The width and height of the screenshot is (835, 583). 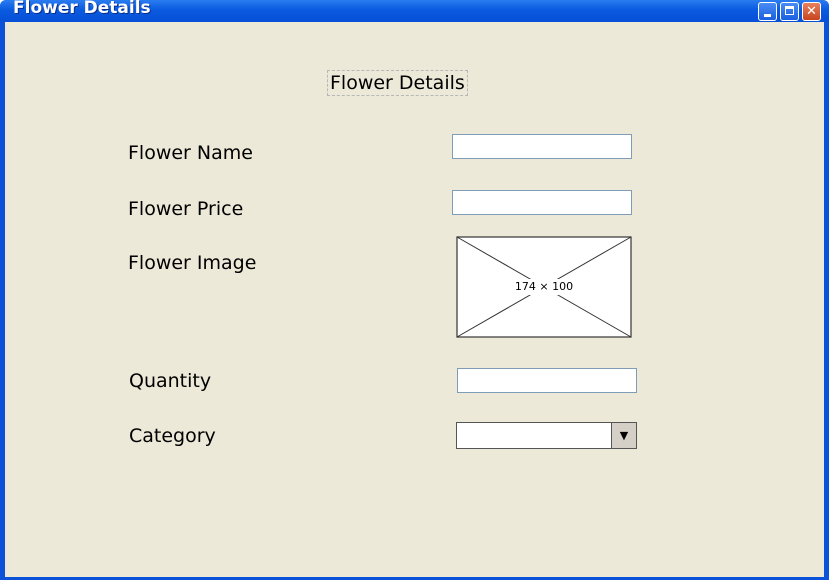 I want to click on category-label: Category, so click(x=172, y=436).